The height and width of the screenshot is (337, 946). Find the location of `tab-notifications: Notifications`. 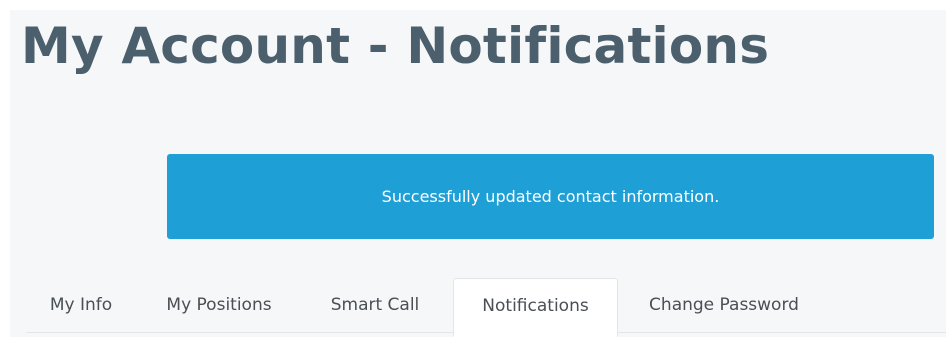

tab-notifications: Notifications is located at coordinates (535, 307).